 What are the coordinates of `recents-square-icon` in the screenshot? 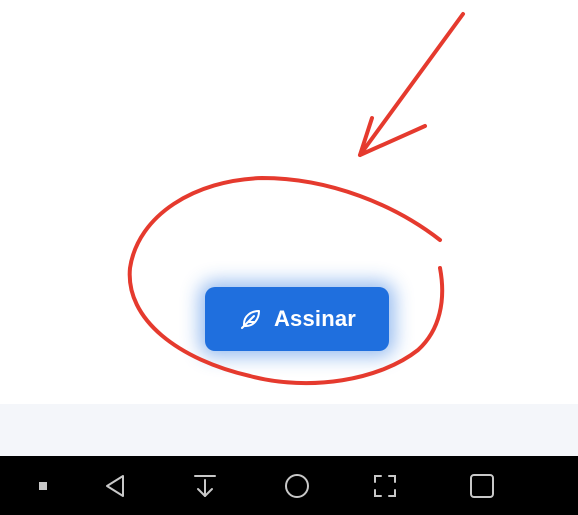 It's located at (482, 485).